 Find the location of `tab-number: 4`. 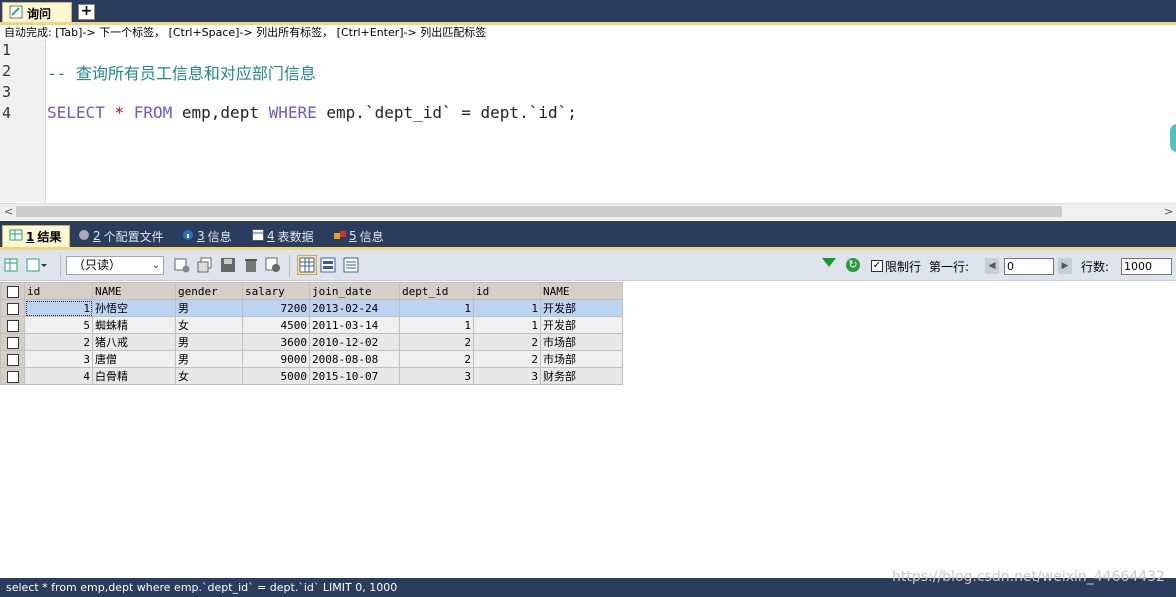

tab-number: 4 is located at coordinates (271, 236).